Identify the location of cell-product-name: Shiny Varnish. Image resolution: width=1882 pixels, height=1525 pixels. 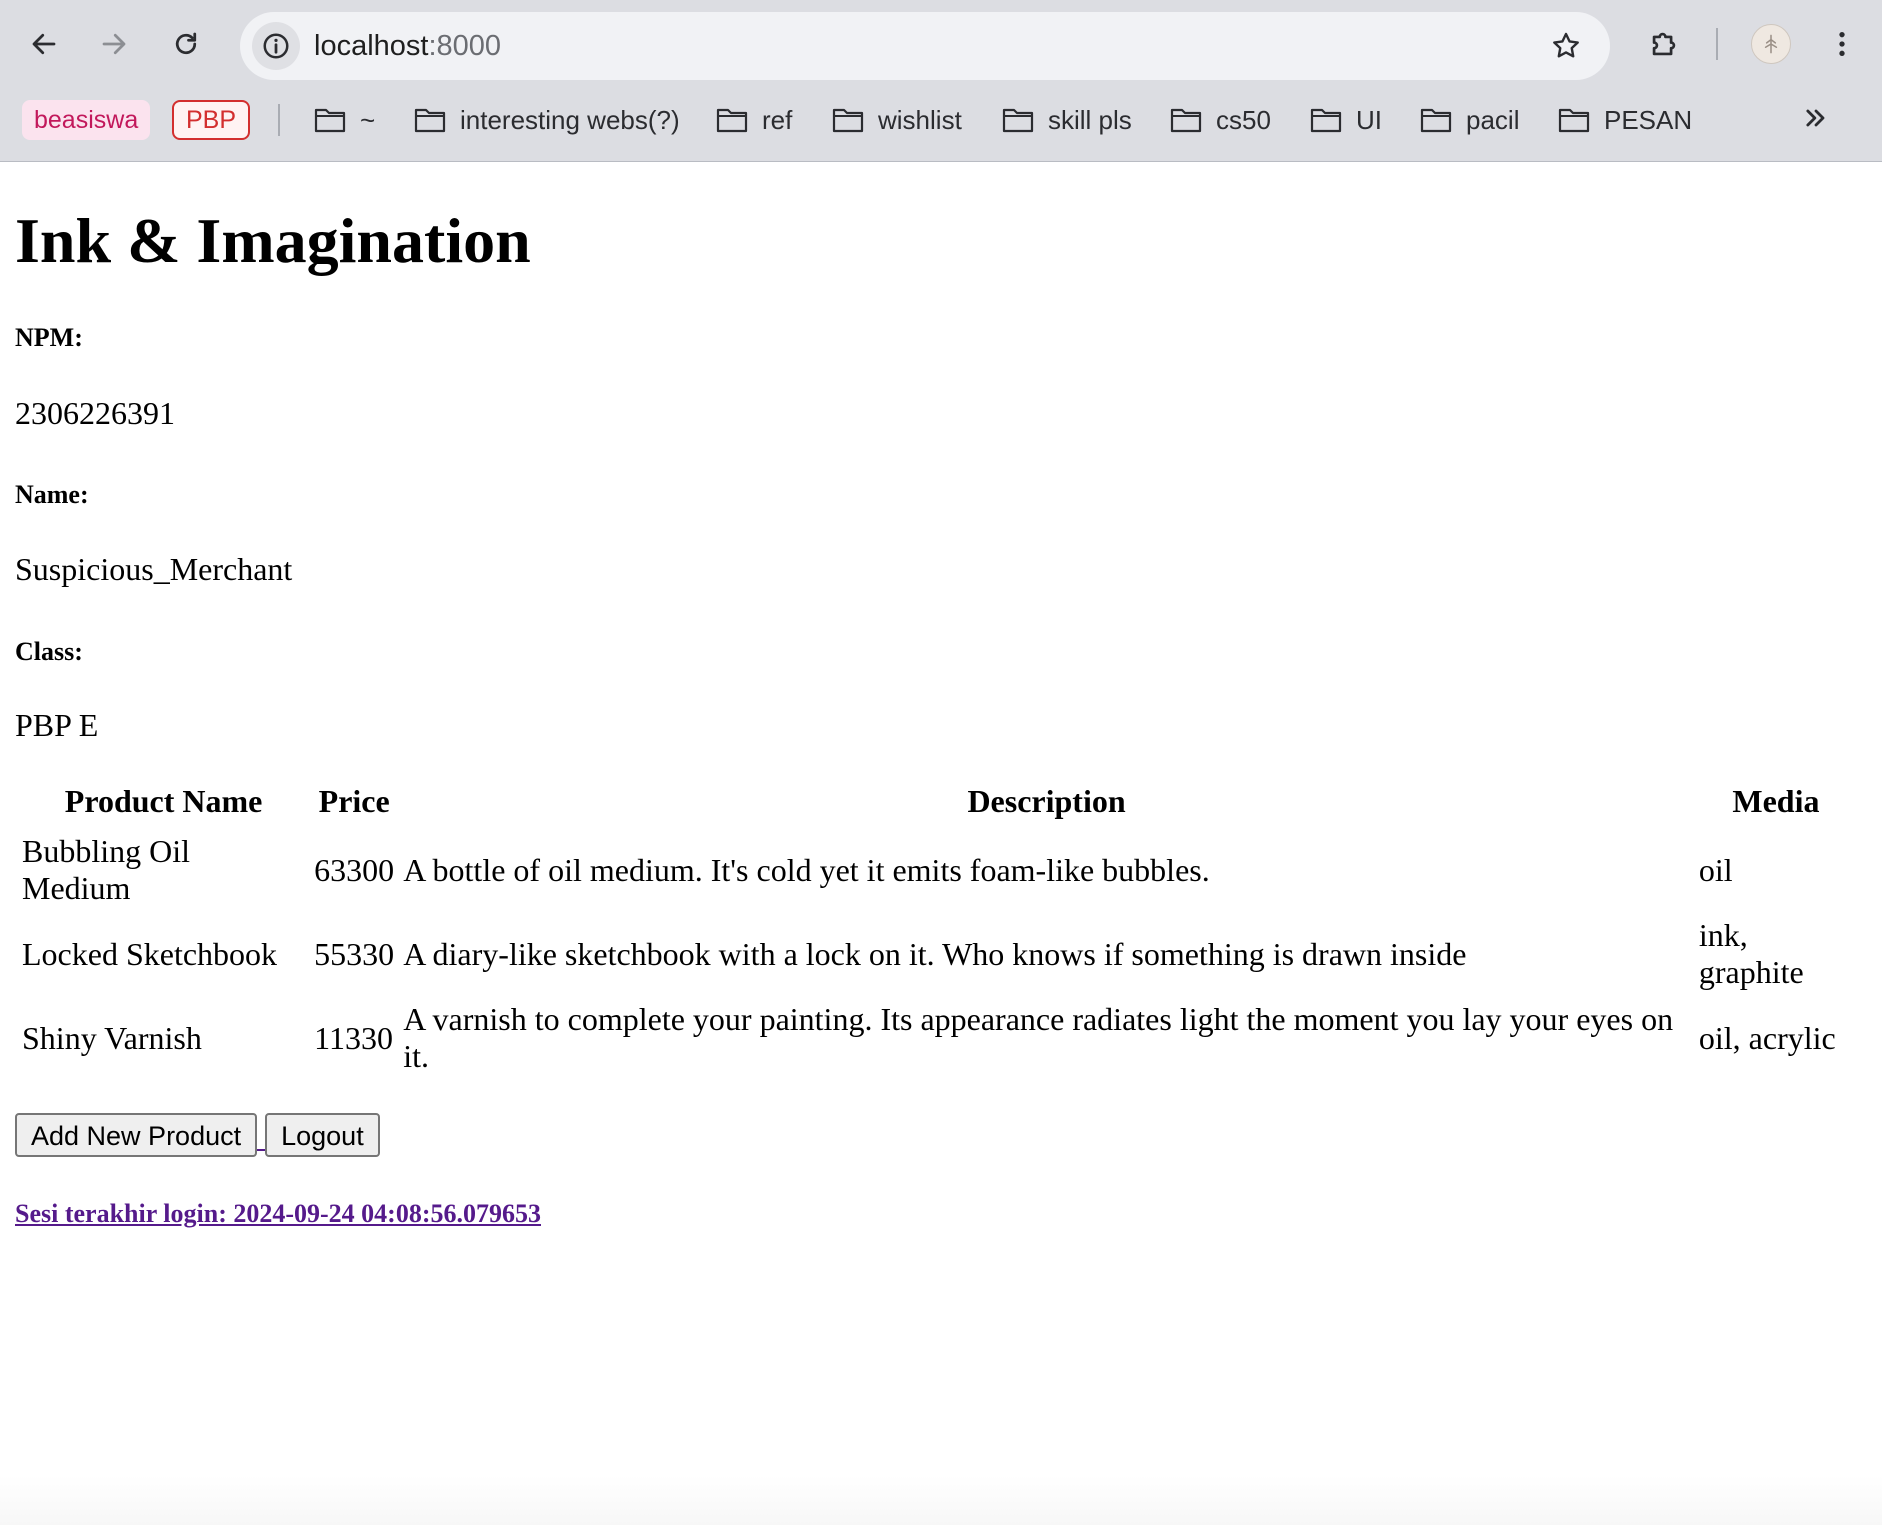
(112, 1037).